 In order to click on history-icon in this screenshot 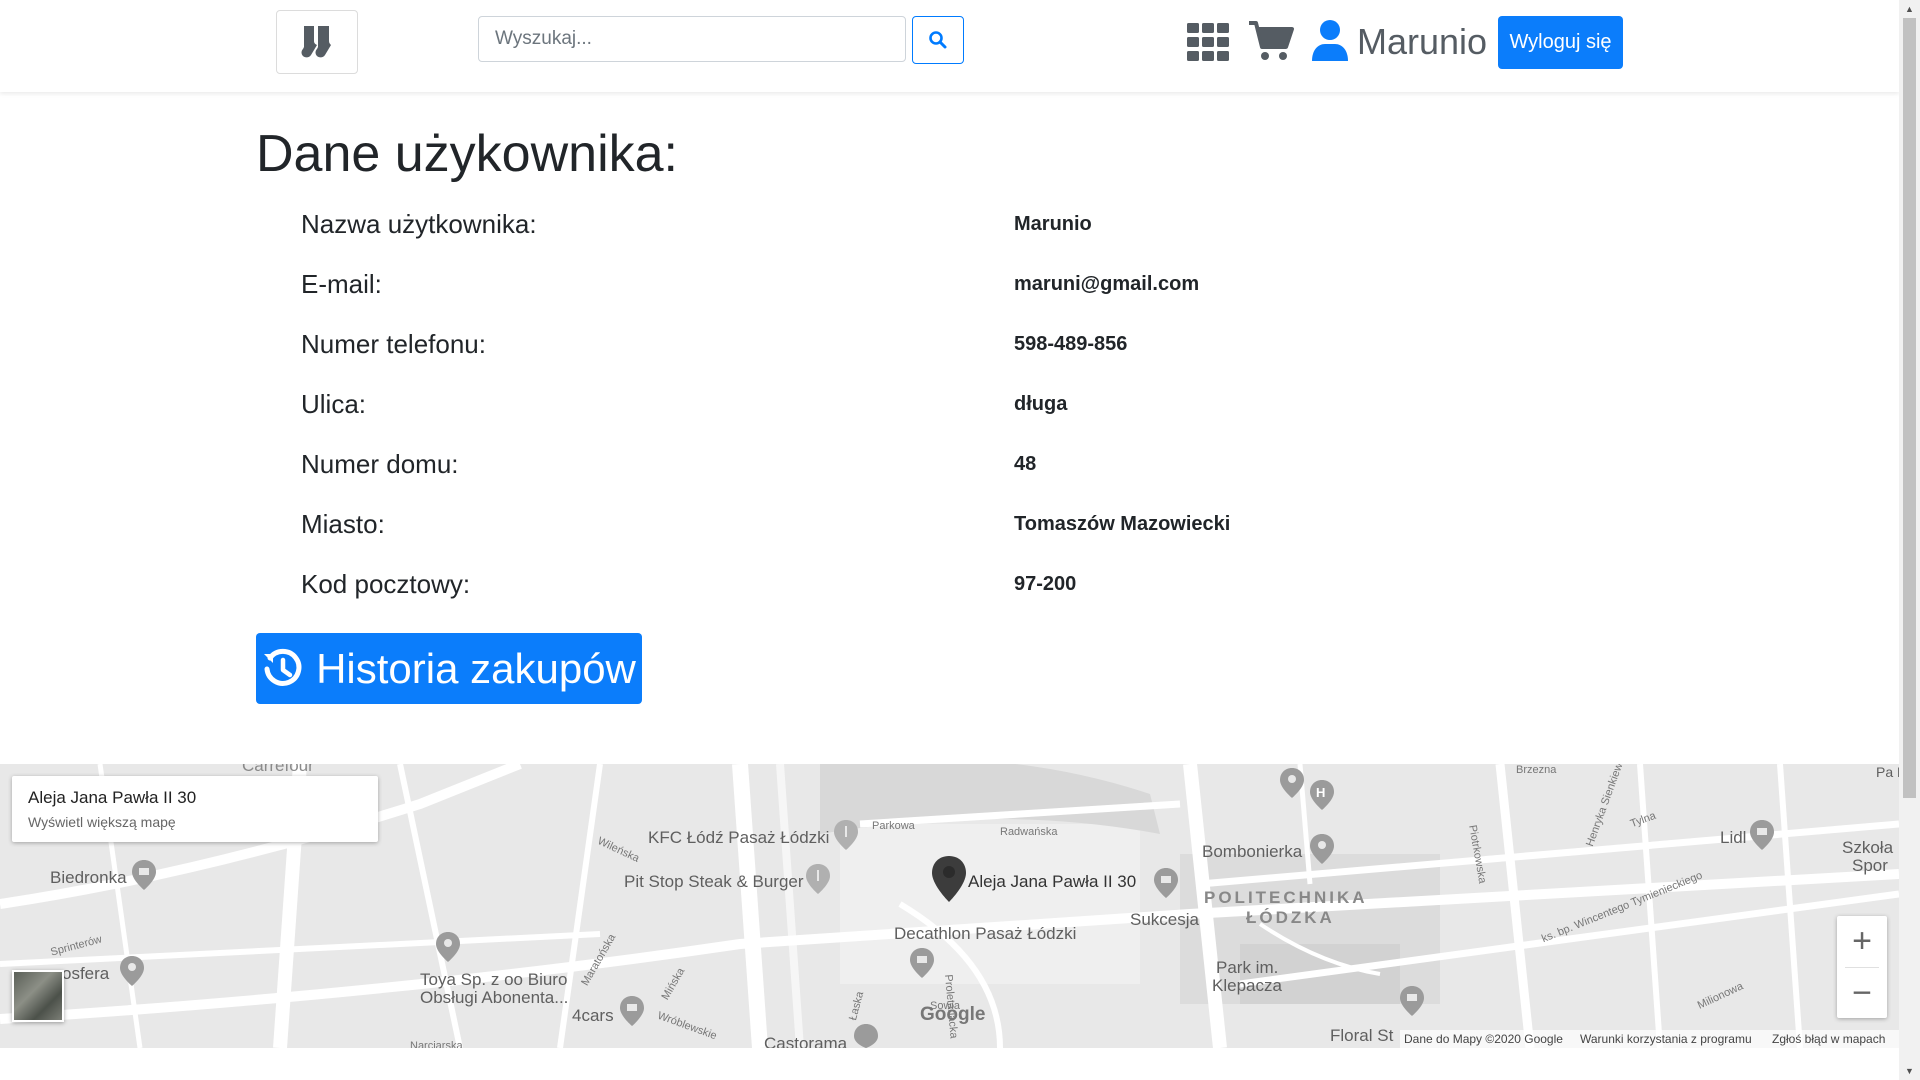, I will do `click(283, 667)`.